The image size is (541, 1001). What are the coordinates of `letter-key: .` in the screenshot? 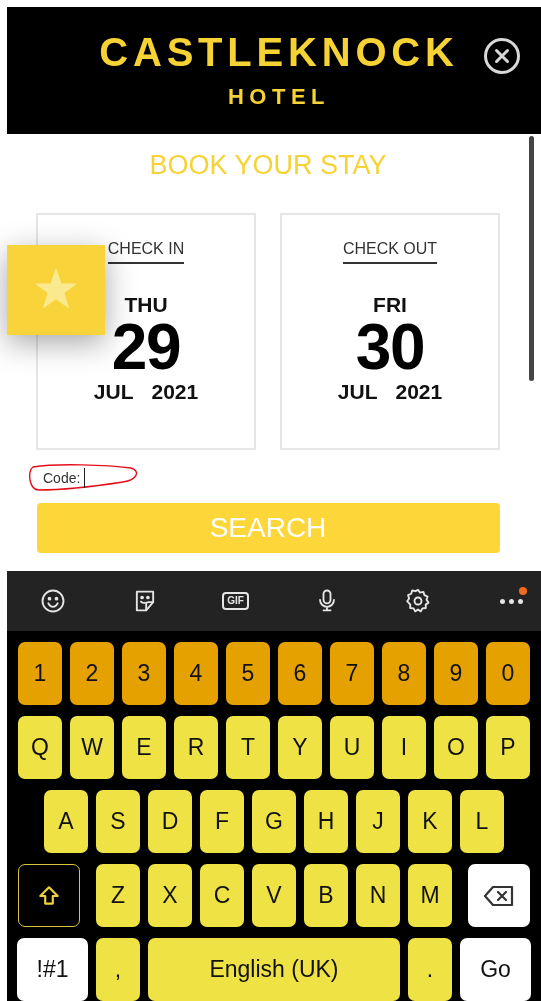 It's located at (430, 969).